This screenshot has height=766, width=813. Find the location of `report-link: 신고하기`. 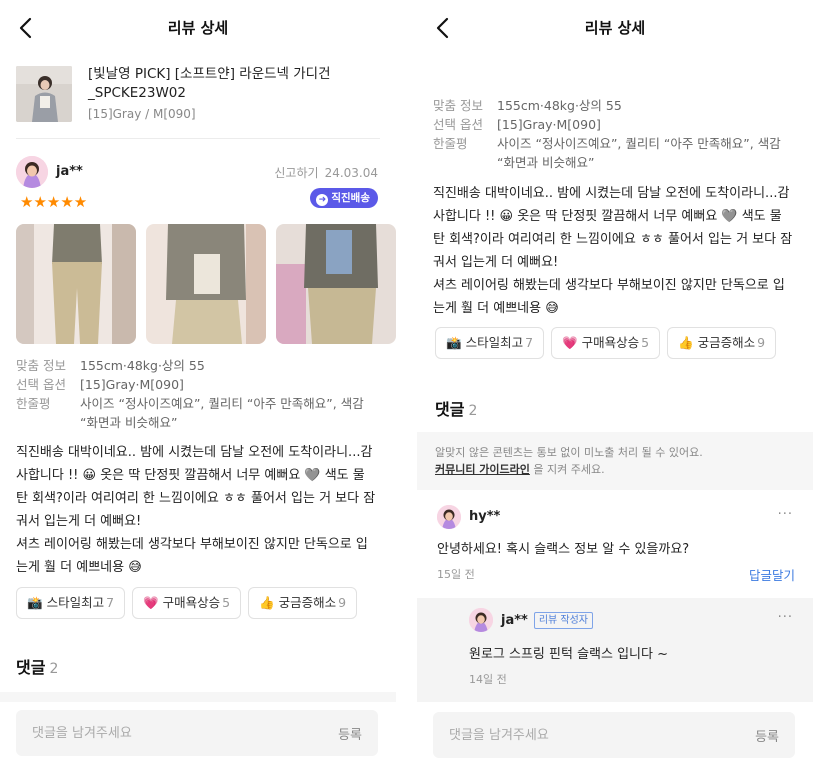

report-link: 신고하기 is located at coordinates (296, 173).